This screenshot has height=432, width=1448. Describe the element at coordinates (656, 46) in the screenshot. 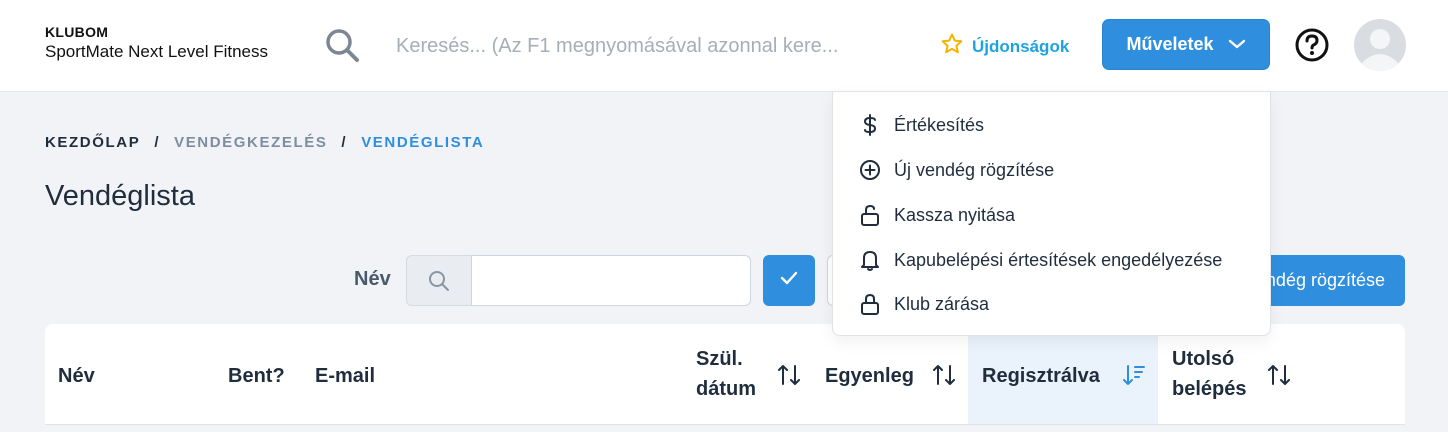

I see `global-search-input` at that location.